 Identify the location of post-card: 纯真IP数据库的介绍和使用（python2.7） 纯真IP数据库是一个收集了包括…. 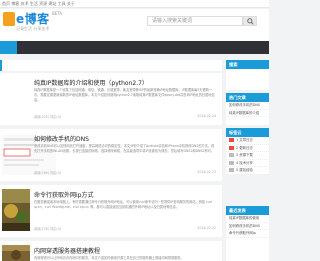
(111, 99).